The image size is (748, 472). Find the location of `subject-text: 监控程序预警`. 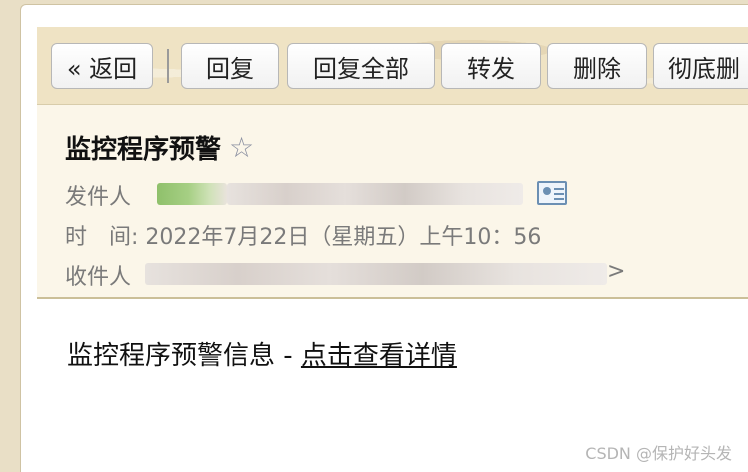

subject-text: 监控程序预警 is located at coordinates (143, 150).